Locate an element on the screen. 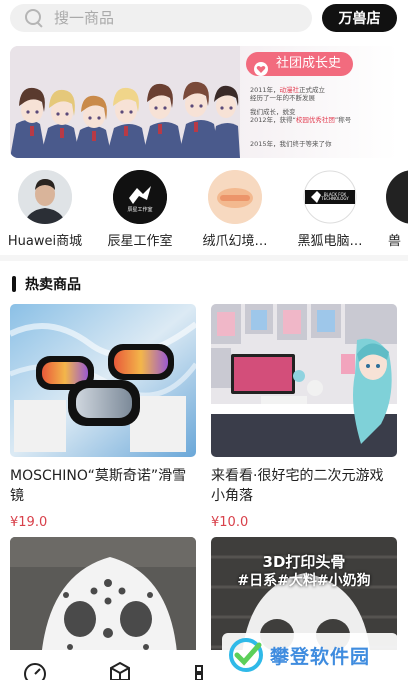  watermark-logo-icon is located at coordinates (246, 655).